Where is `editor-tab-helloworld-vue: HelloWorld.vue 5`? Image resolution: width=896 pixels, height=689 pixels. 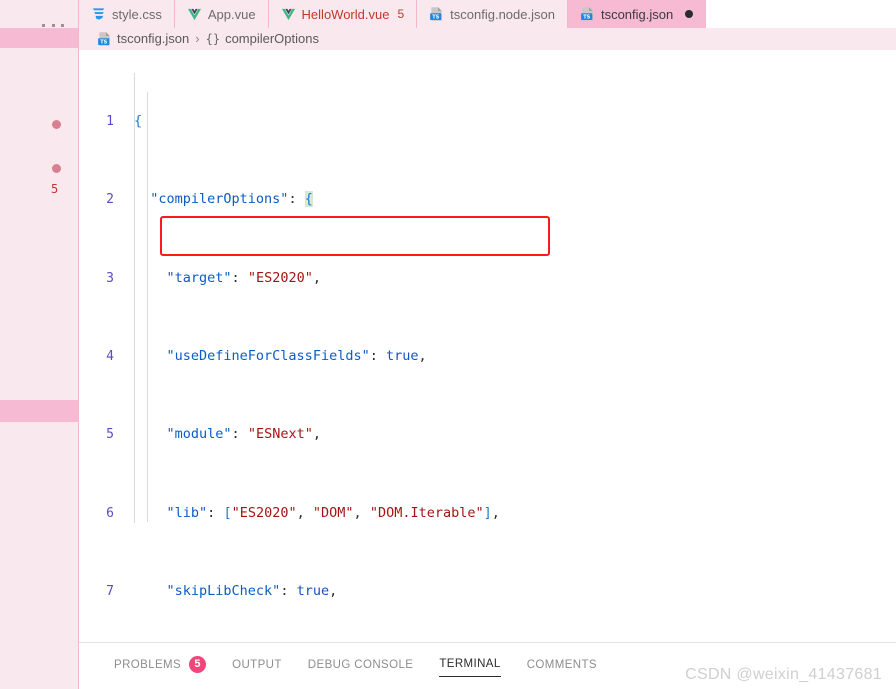
editor-tab-helloworld-vue: HelloWorld.vue 5 is located at coordinates (343, 14).